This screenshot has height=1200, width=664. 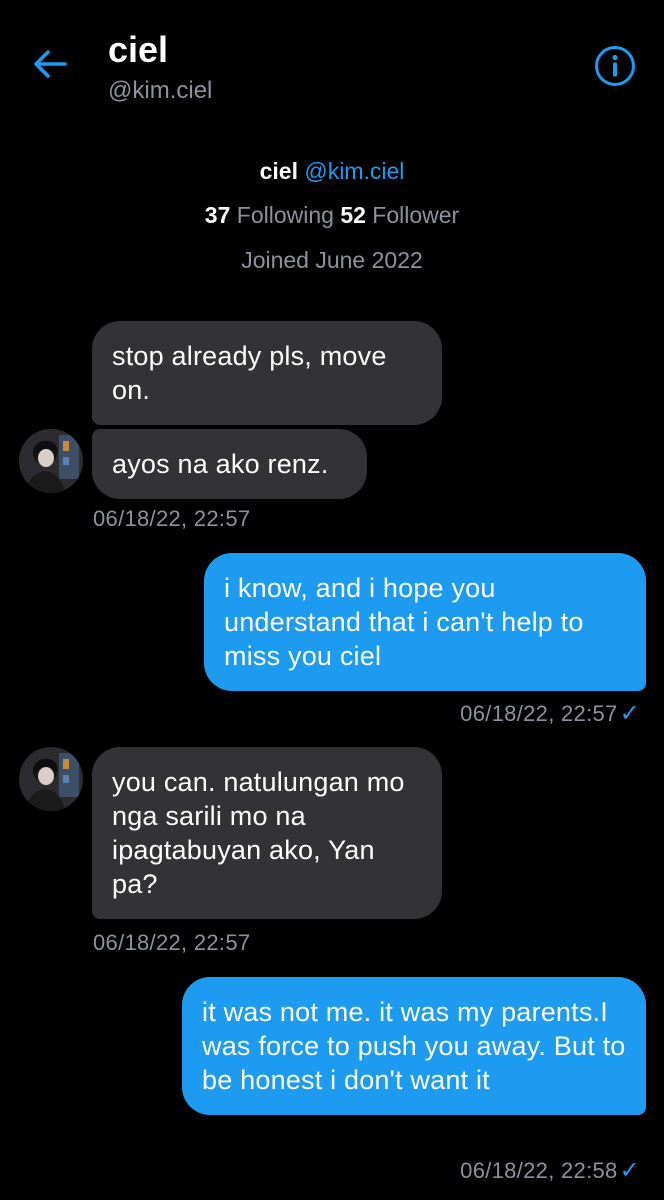 What do you see at coordinates (416, 215) in the screenshot?
I see `follower-label: Follower` at bounding box center [416, 215].